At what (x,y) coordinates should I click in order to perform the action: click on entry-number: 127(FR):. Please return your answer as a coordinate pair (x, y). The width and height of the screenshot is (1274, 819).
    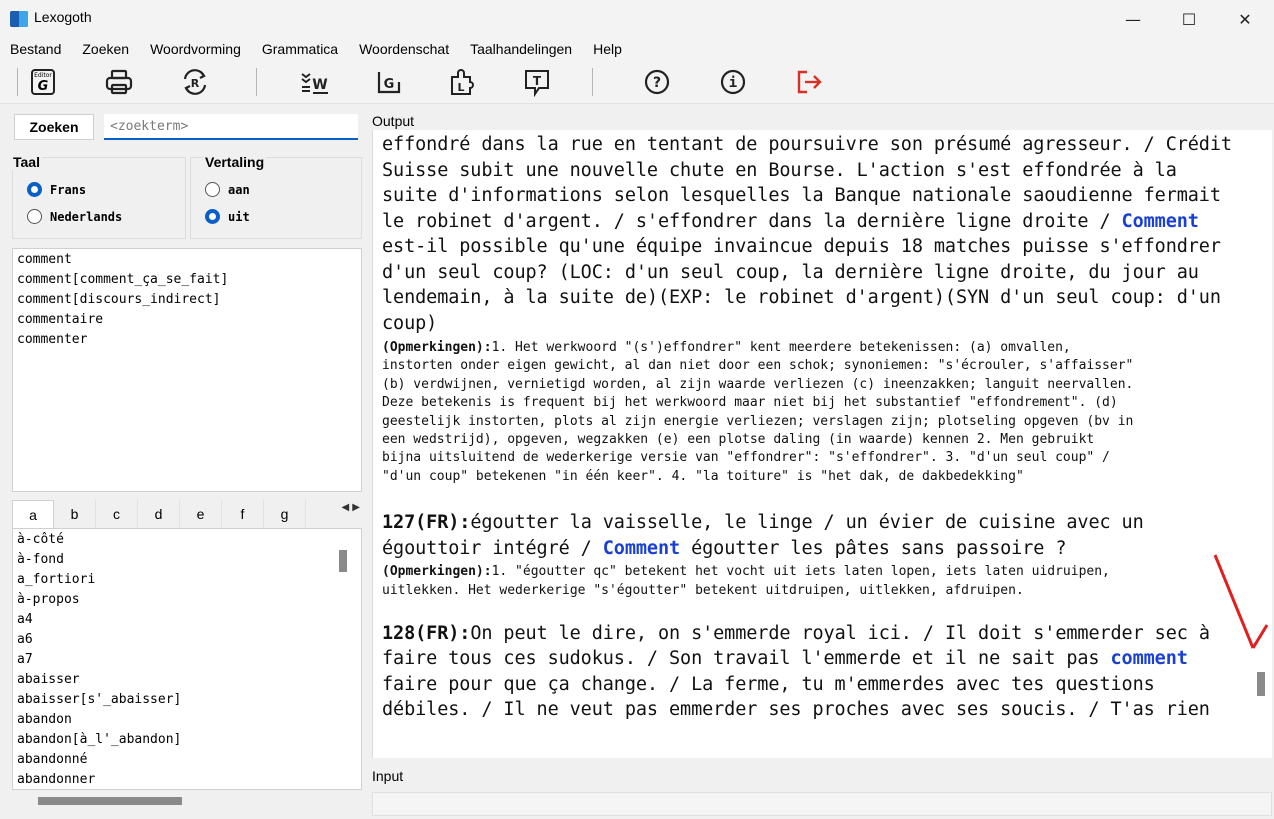
    Looking at the image, I should click on (426, 523).